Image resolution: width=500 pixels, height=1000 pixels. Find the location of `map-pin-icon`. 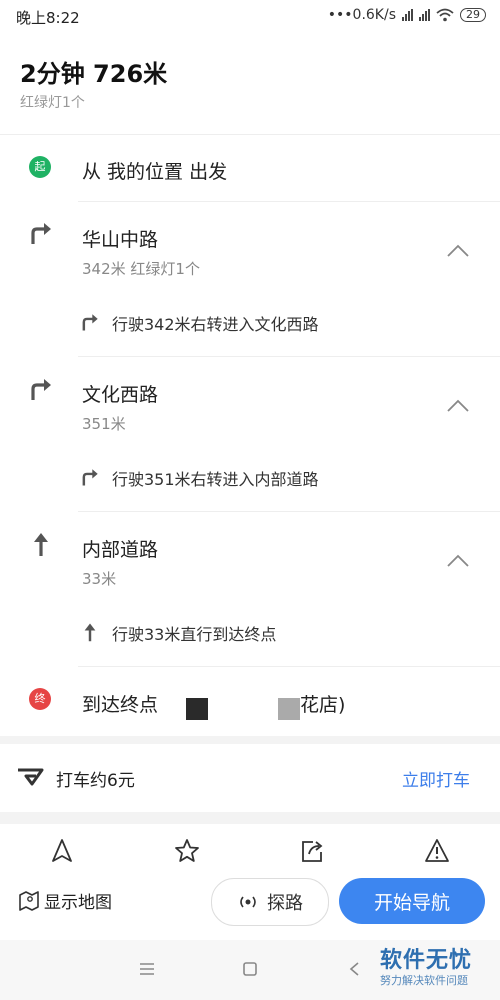

map-pin-icon is located at coordinates (29, 900).